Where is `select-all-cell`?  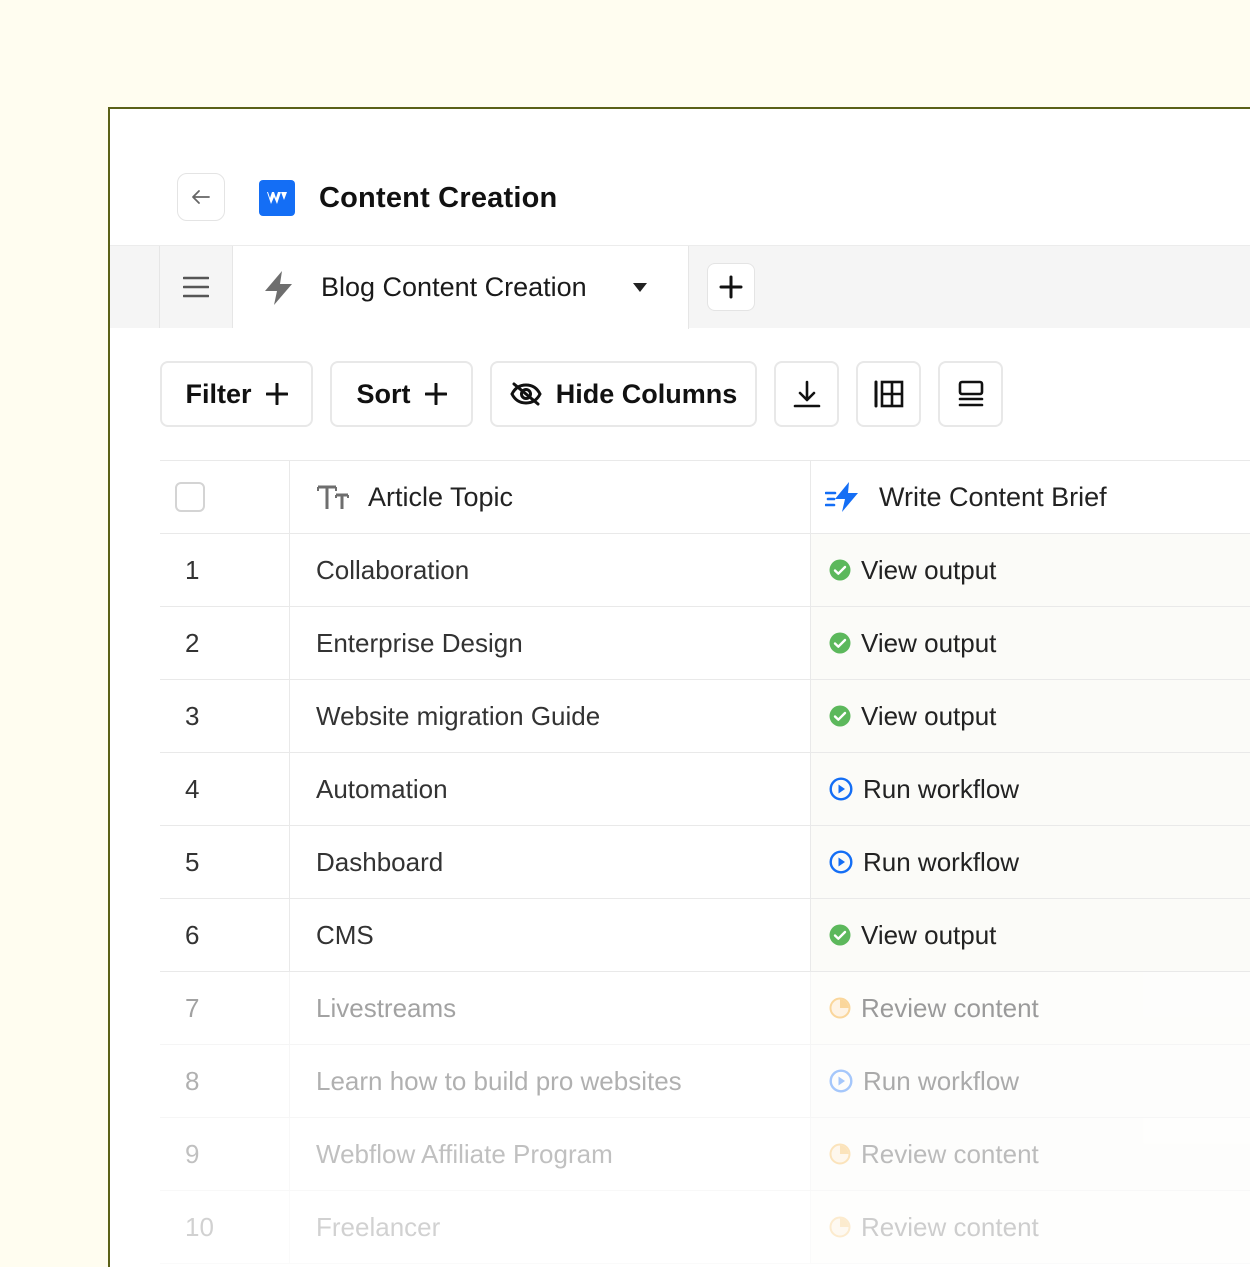
select-all-cell is located at coordinates (225, 497).